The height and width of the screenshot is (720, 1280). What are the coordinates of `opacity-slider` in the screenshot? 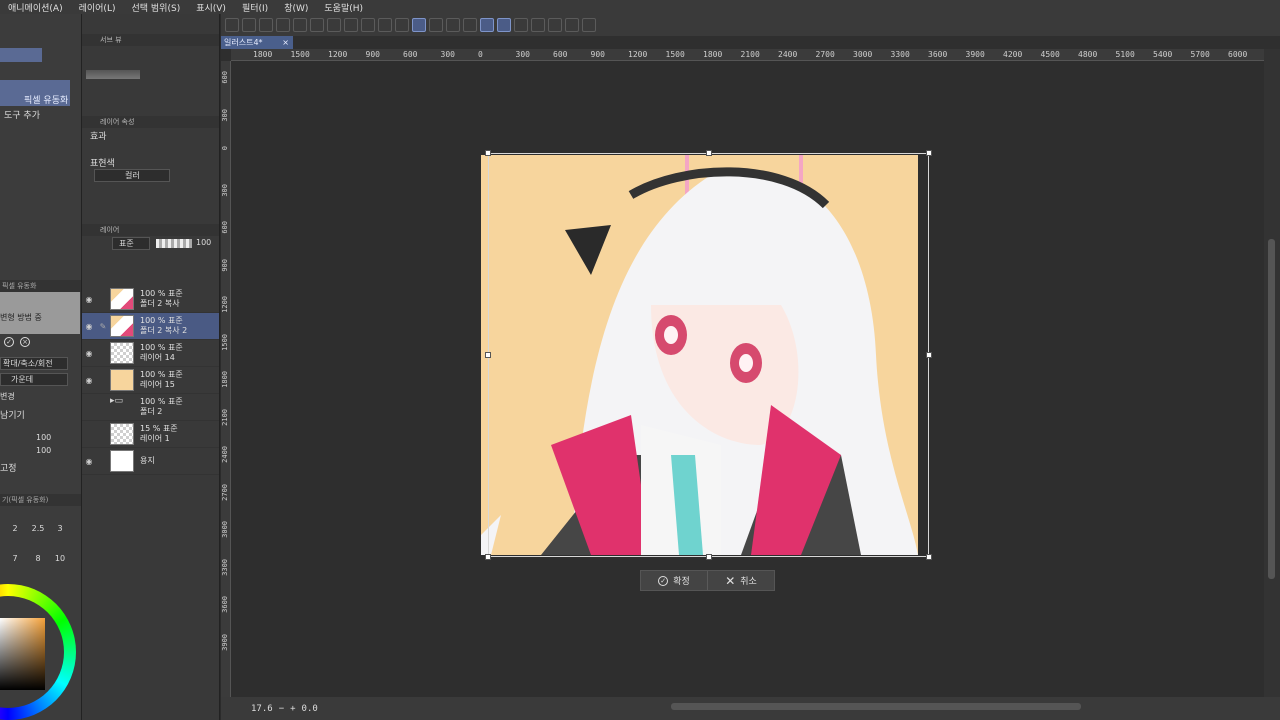 It's located at (174, 243).